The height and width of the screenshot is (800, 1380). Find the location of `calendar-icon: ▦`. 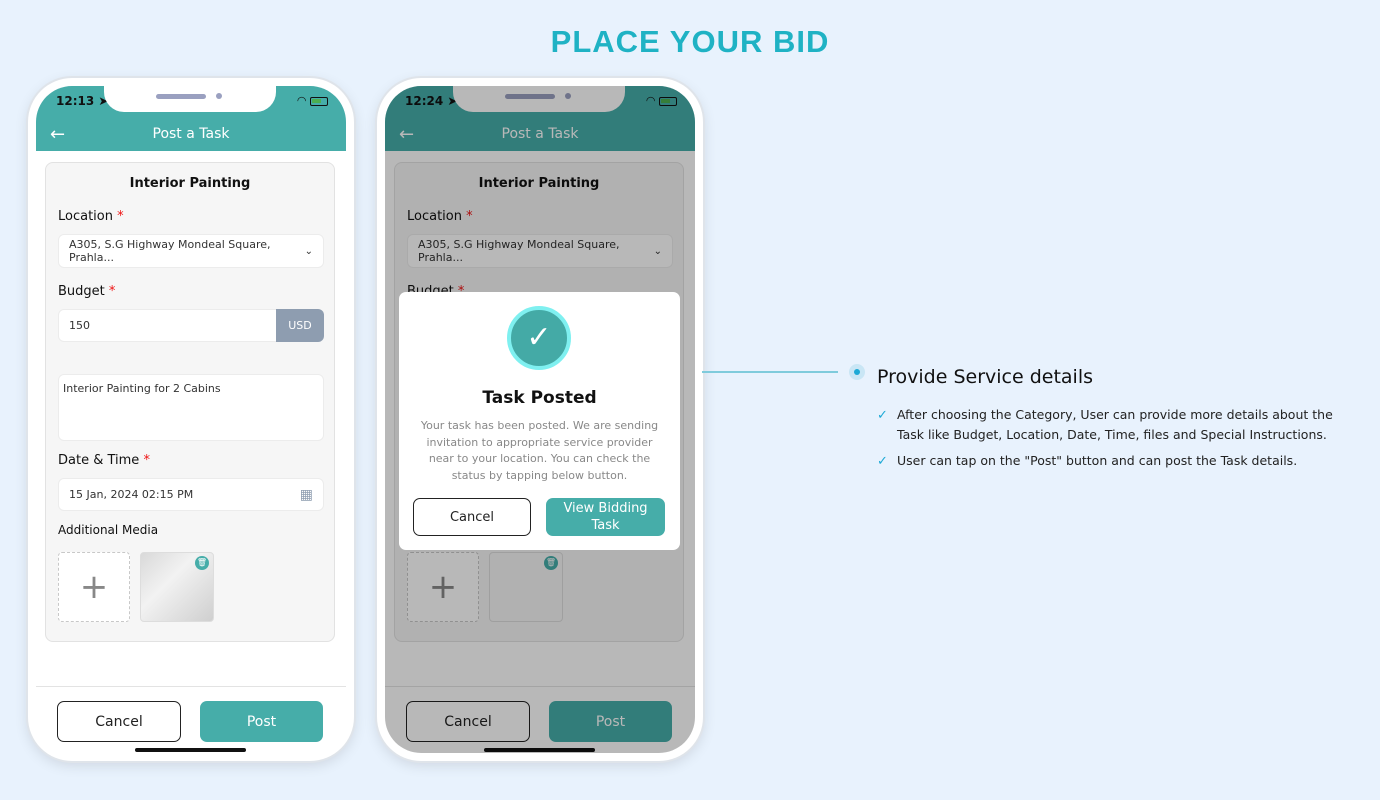

calendar-icon: ▦ is located at coordinates (306, 495).